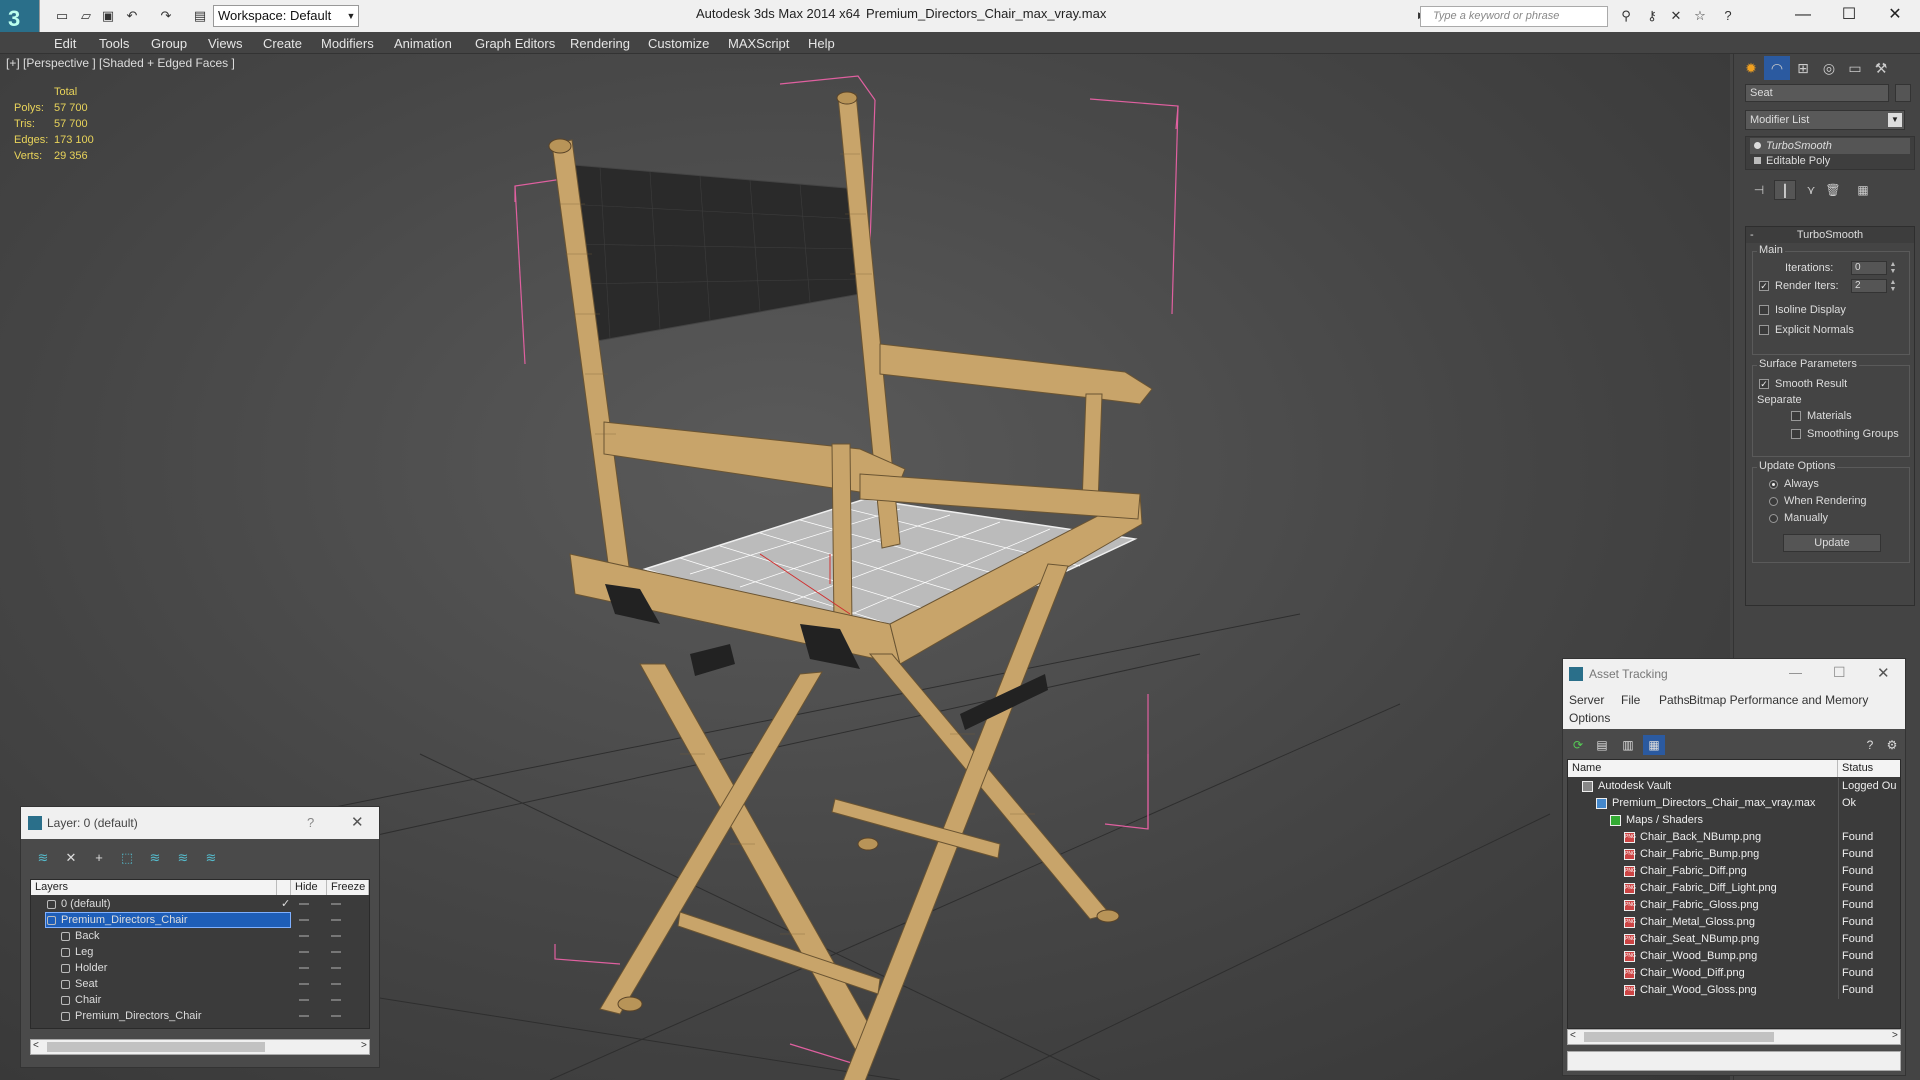  What do you see at coordinates (1825, 120) in the screenshot?
I see `modifier-list-dropdown: Modifier List ▼` at bounding box center [1825, 120].